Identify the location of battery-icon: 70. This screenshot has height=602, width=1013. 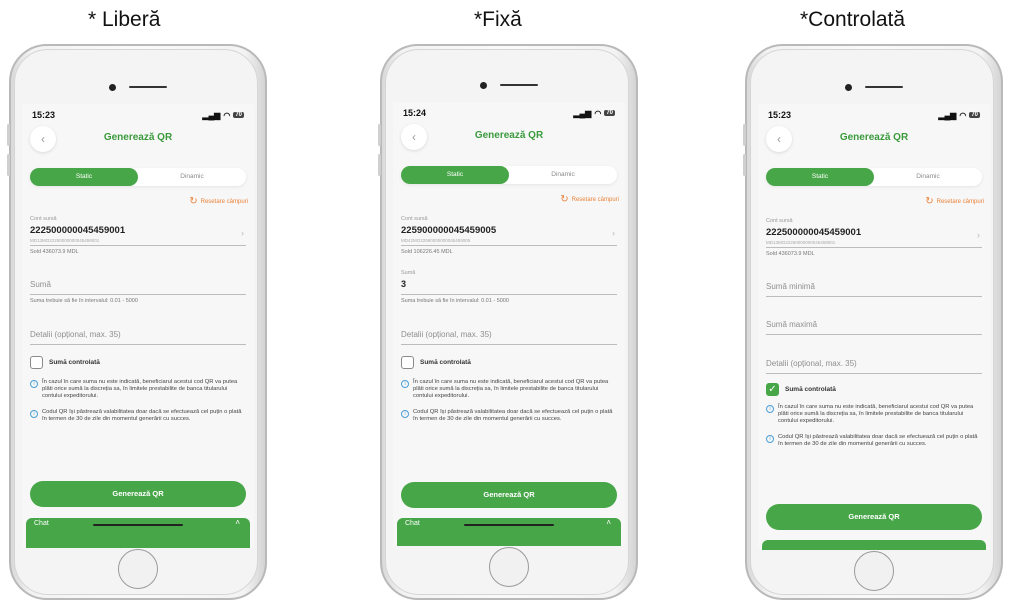
(609, 113).